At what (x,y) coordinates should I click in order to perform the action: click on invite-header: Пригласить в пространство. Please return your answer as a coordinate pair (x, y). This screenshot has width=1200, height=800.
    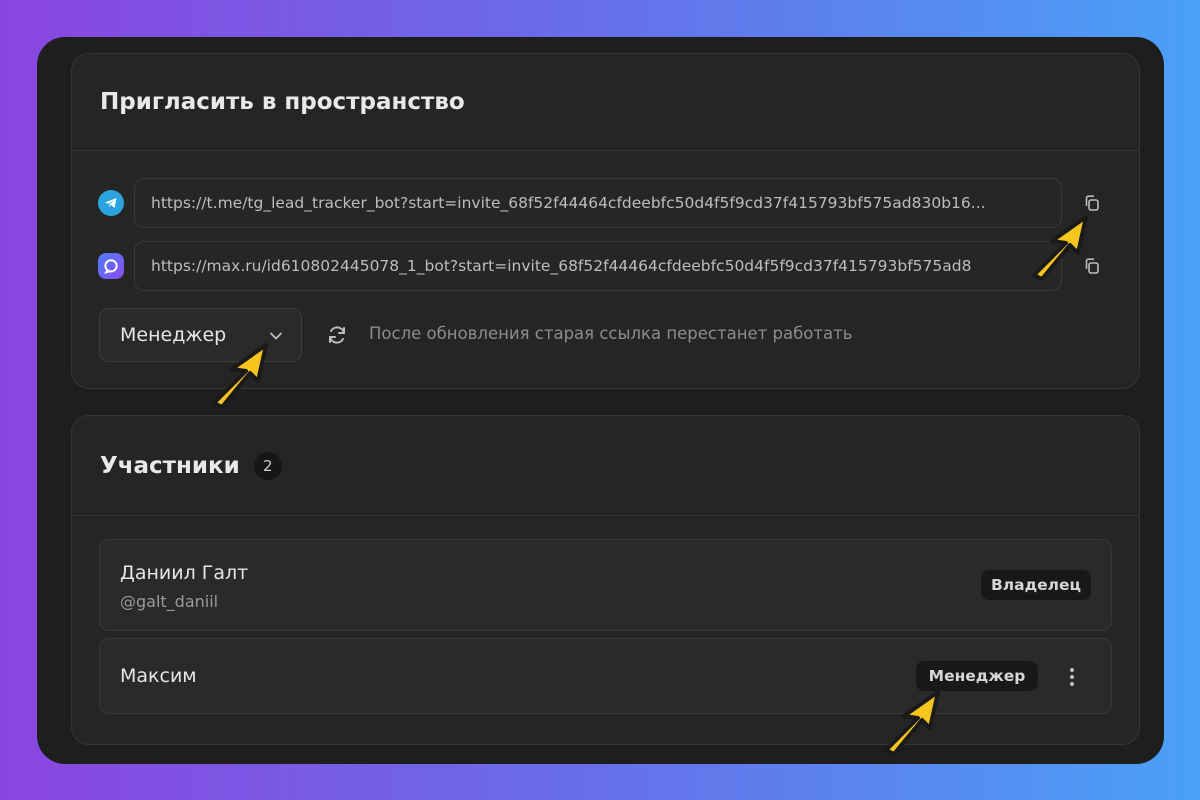
    Looking at the image, I should click on (605, 102).